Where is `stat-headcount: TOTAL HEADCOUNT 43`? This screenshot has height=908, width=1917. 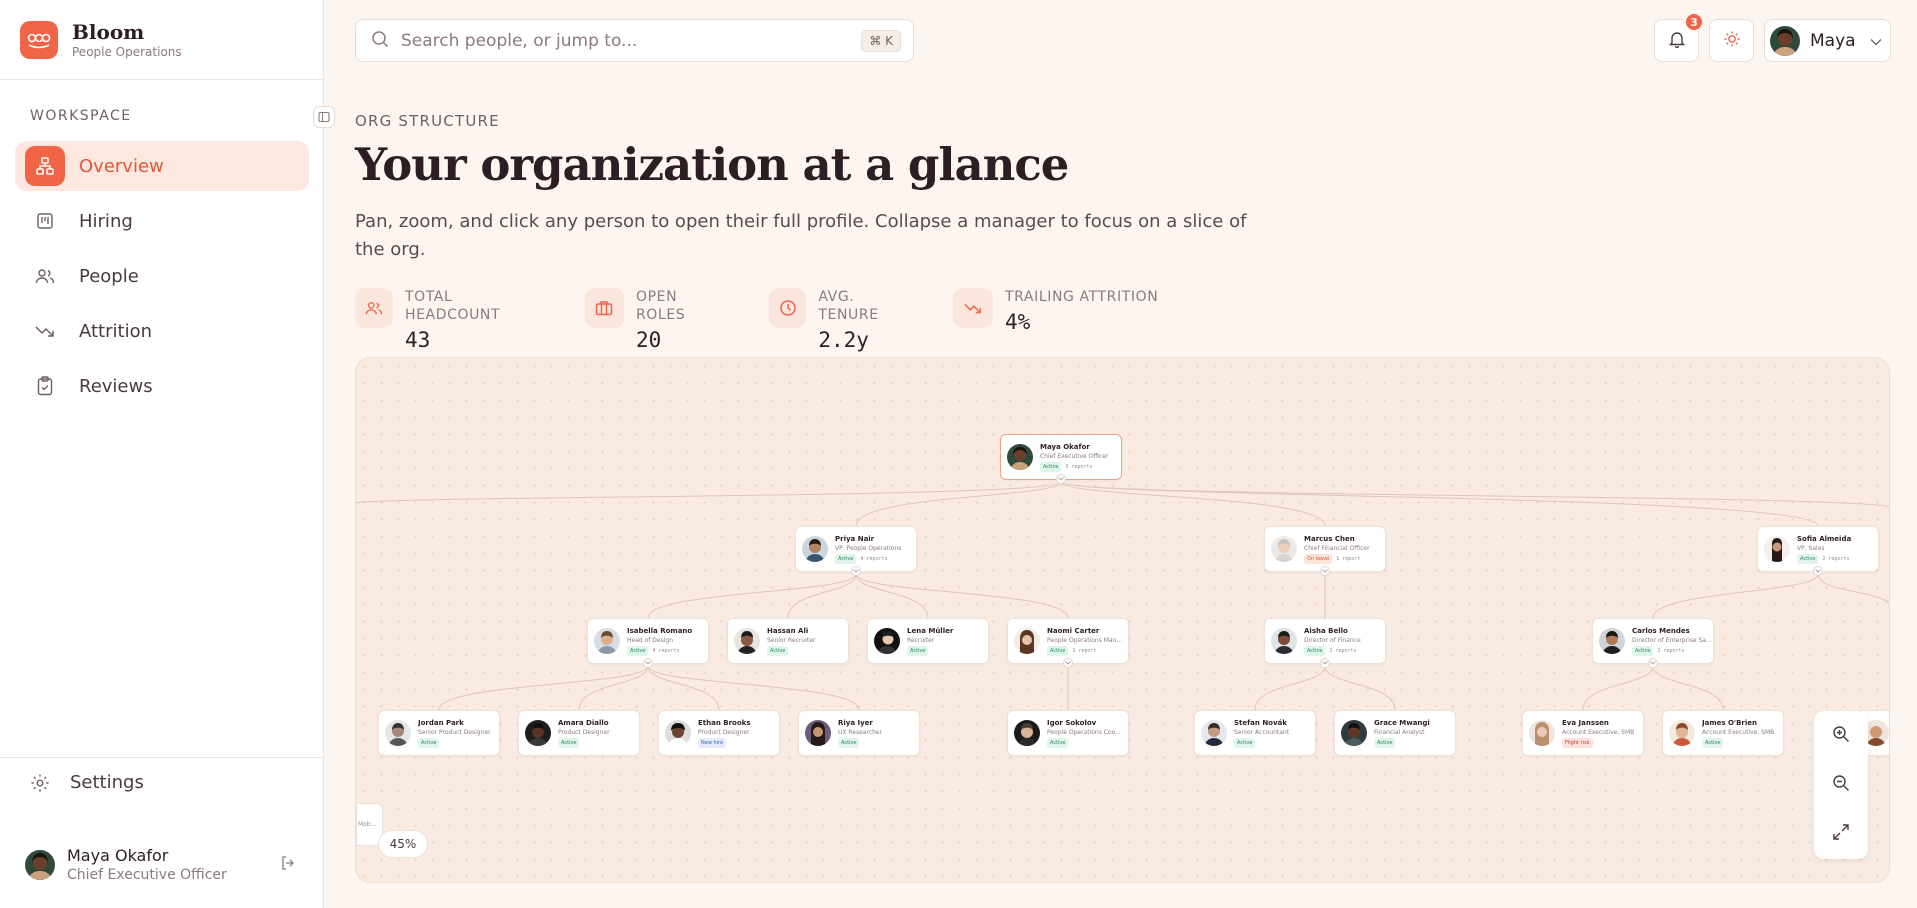 stat-headcount: TOTAL HEADCOUNT 43 is located at coordinates (450, 320).